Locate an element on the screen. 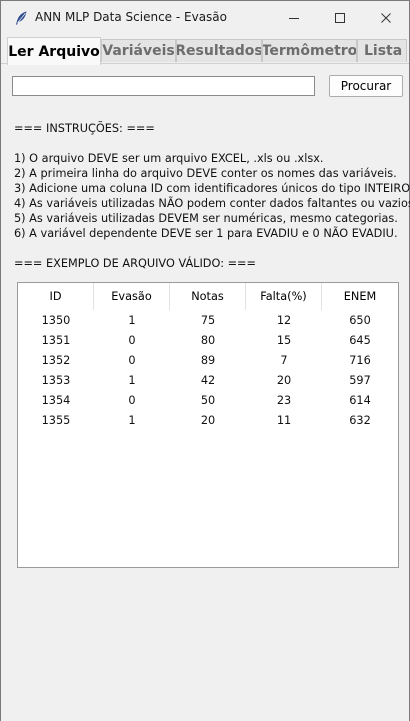 Image resolution: width=410 pixels, height=721 pixels. tab-ler-arquivo: Ler Arquivo is located at coordinates (54, 51).